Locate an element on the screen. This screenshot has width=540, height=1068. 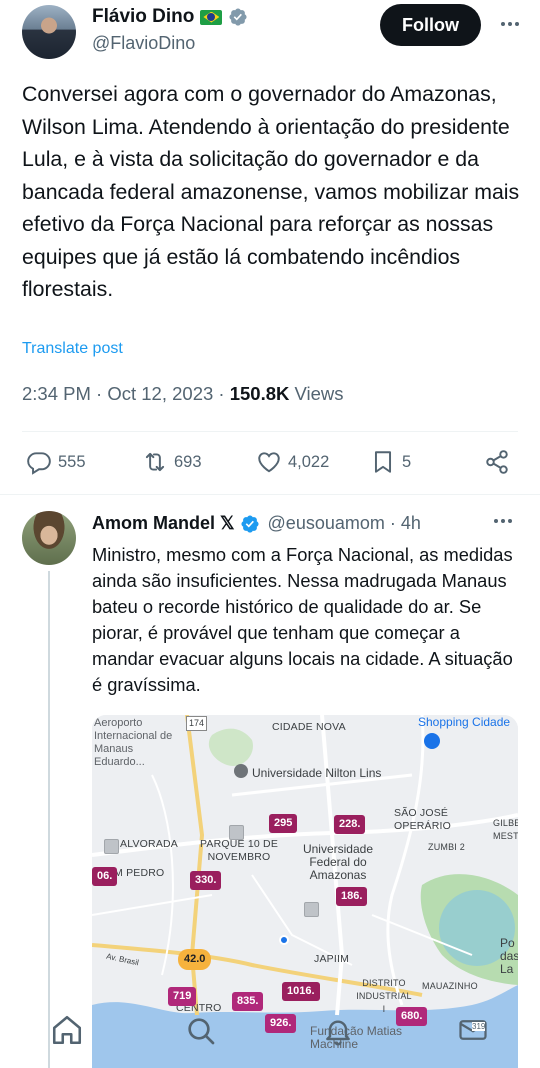
tweet-meta: 2:34 PM · Oct 12, 2023 · 150.8K Views is located at coordinates (183, 394).